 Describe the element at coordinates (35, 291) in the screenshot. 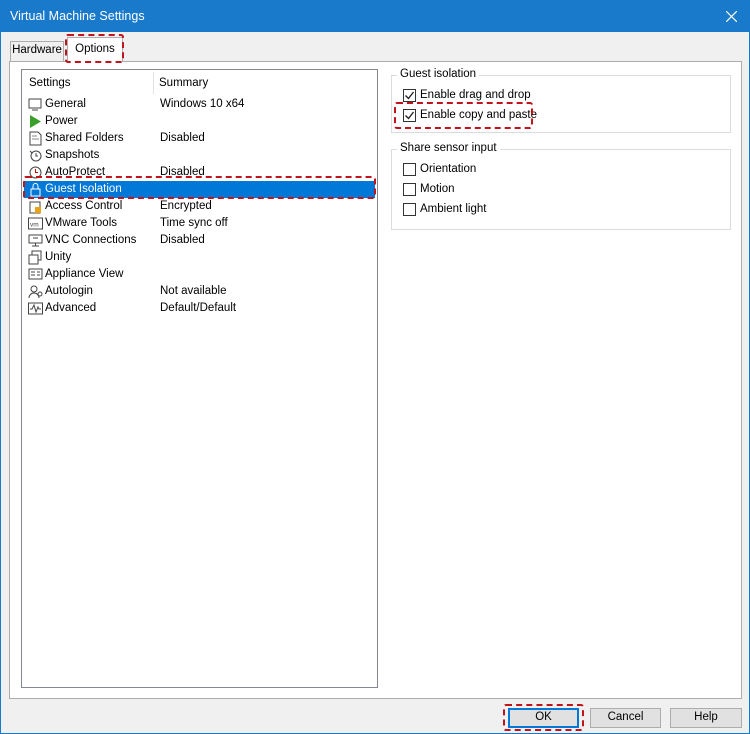

I see `user-icon` at that location.